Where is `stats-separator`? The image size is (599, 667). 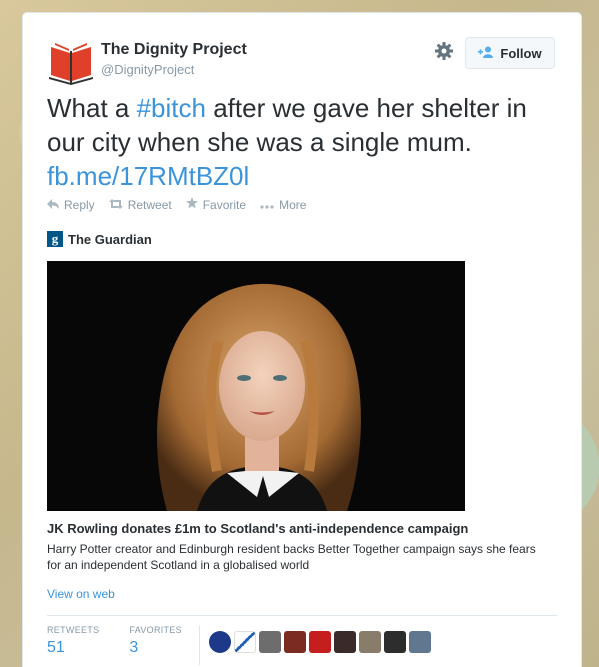
stats-separator is located at coordinates (199, 645).